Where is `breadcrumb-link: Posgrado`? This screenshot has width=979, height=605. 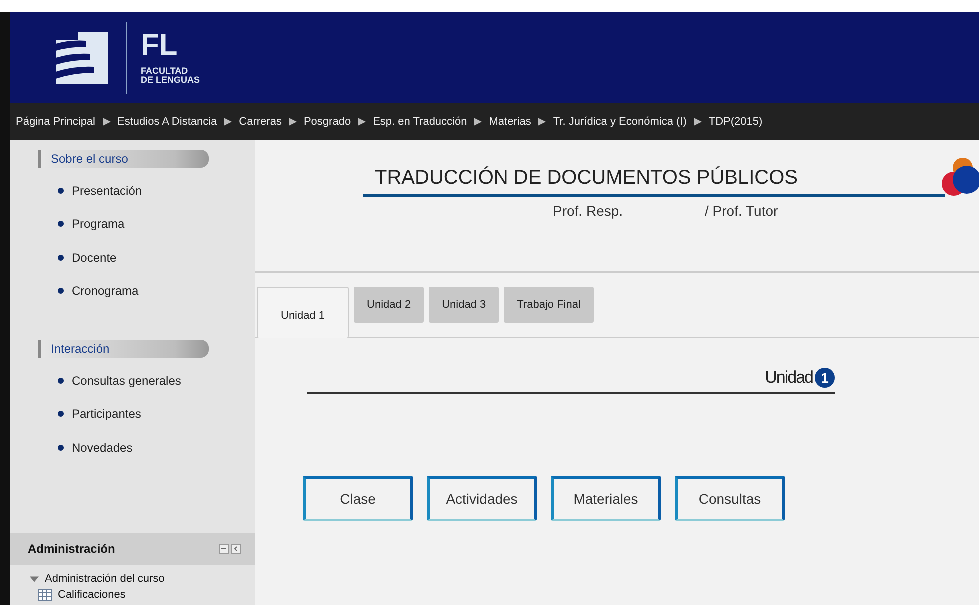 breadcrumb-link: Posgrado is located at coordinates (328, 122).